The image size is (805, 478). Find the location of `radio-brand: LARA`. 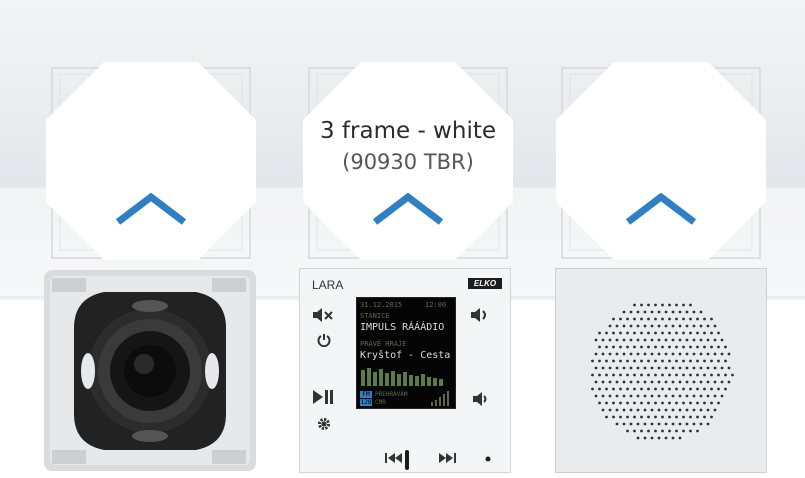

radio-brand: LARA is located at coordinates (328, 285).